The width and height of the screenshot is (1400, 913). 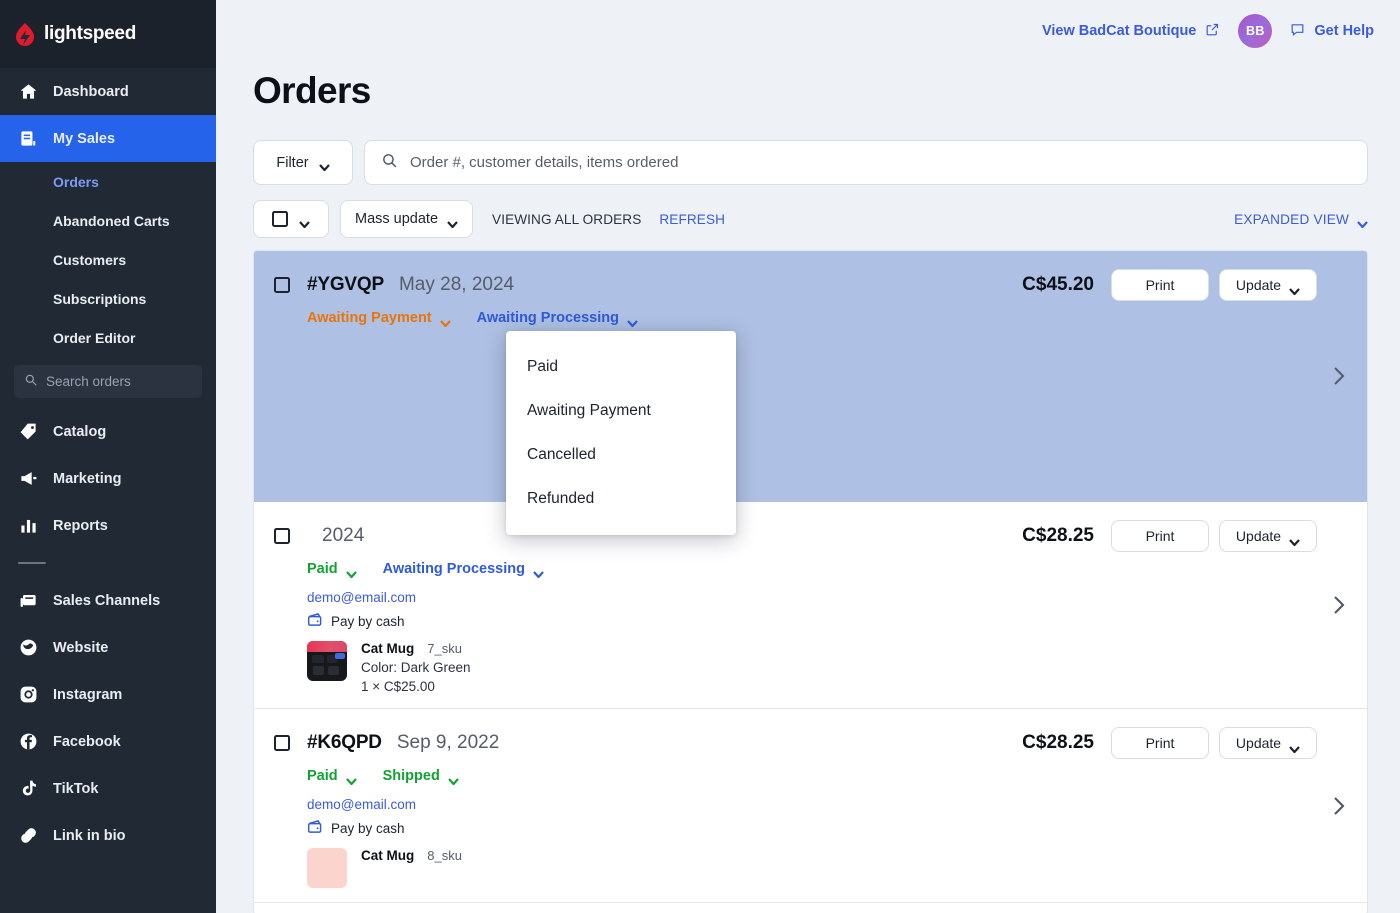 What do you see at coordinates (388, 855) in the screenshot?
I see `product-name: Cat Mug` at bounding box center [388, 855].